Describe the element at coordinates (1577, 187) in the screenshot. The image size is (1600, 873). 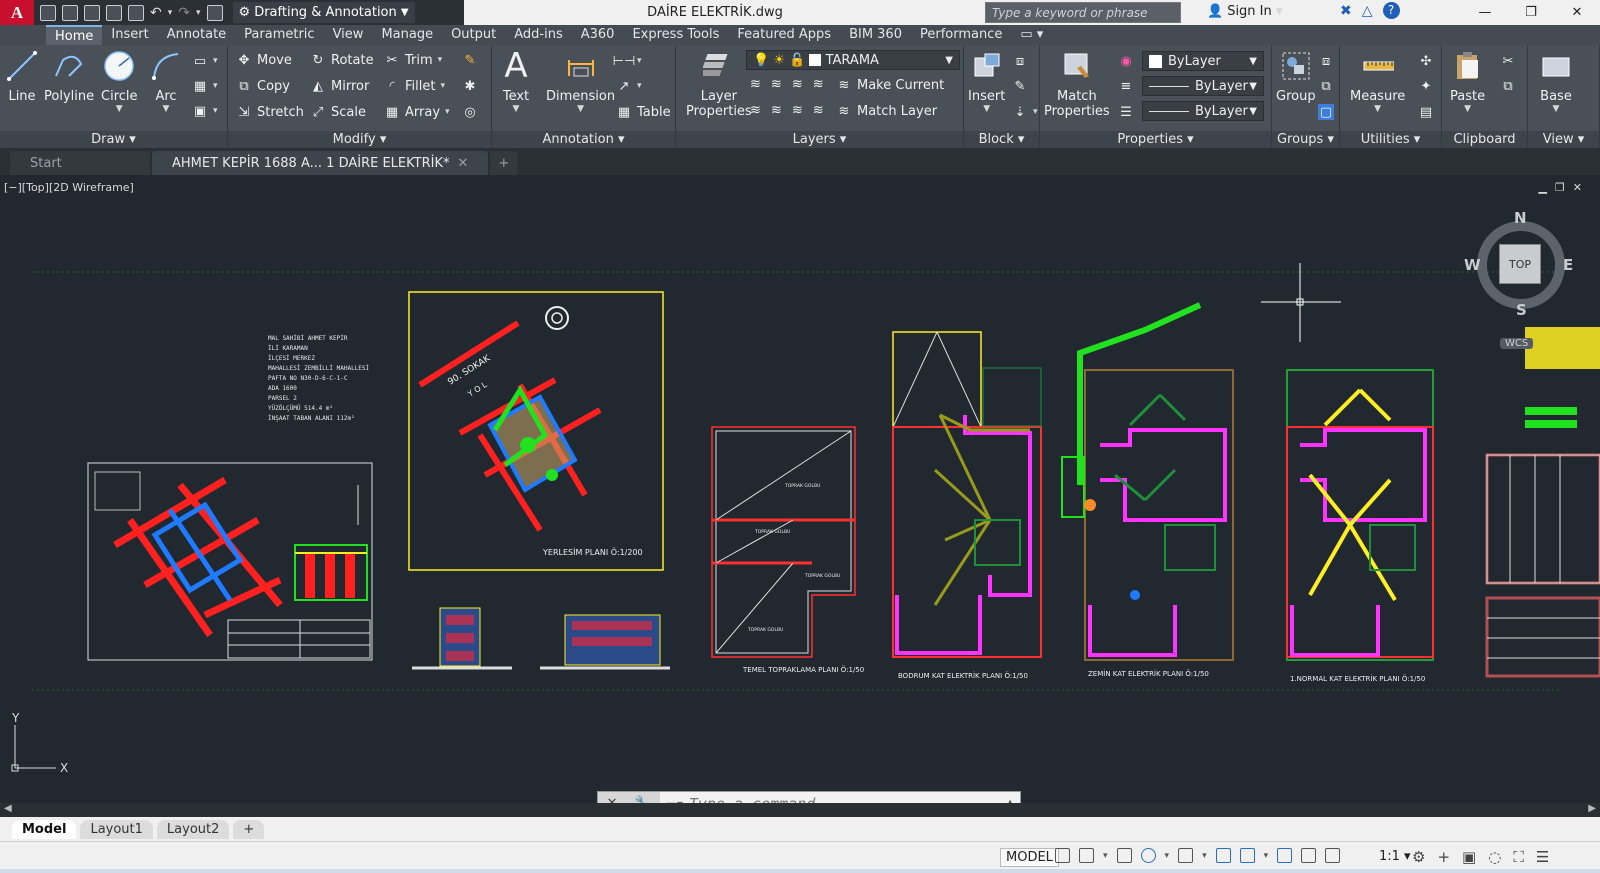
I see `viewport-close-icon: ✕` at that location.